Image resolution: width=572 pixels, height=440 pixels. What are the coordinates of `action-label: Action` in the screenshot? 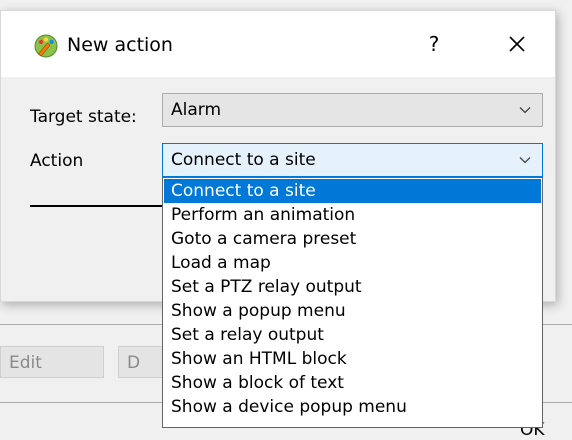 It's located at (57, 161).